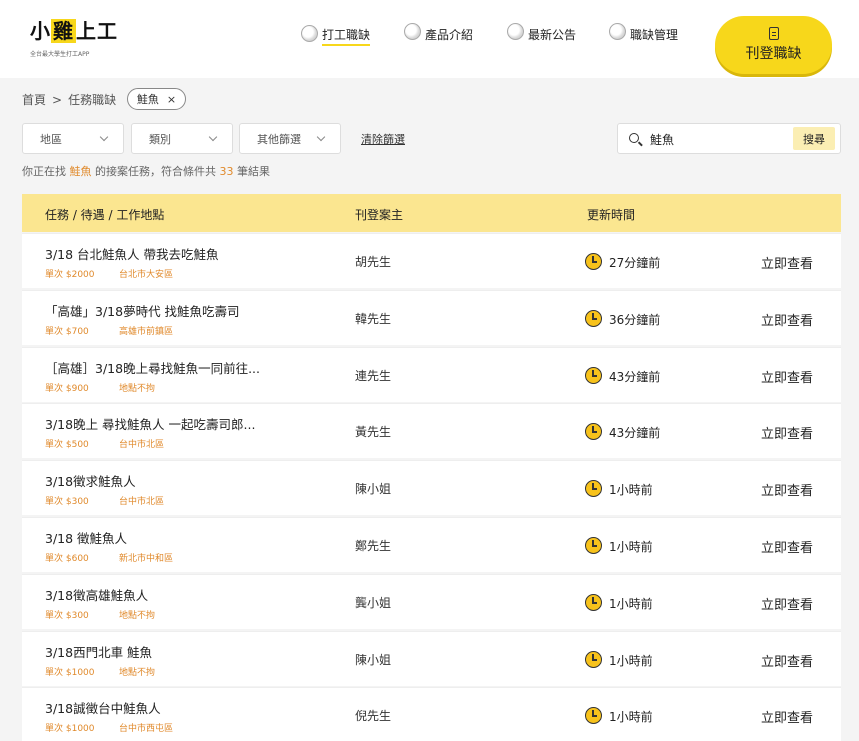 The width and height of the screenshot is (859, 741). What do you see at coordinates (226, 171) in the screenshot?
I see `result-count: 33` at bounding box center [226, 171].